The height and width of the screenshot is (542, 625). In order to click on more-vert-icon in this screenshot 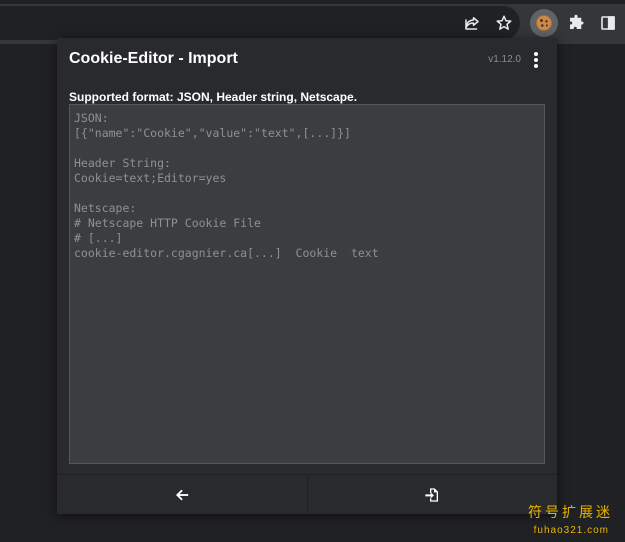, I will do `click(536, 60)`.